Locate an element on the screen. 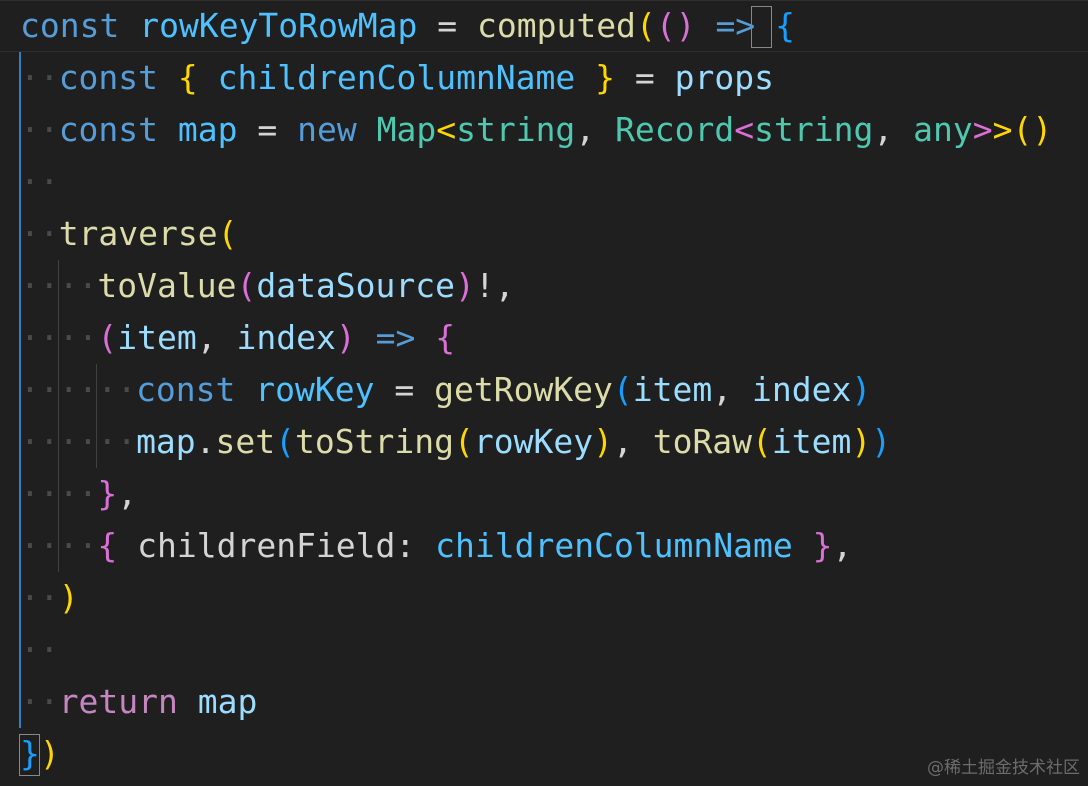 The height and width of the screenshot is (786, 1088). code-line: ·· is located at coordinates (39, 182).